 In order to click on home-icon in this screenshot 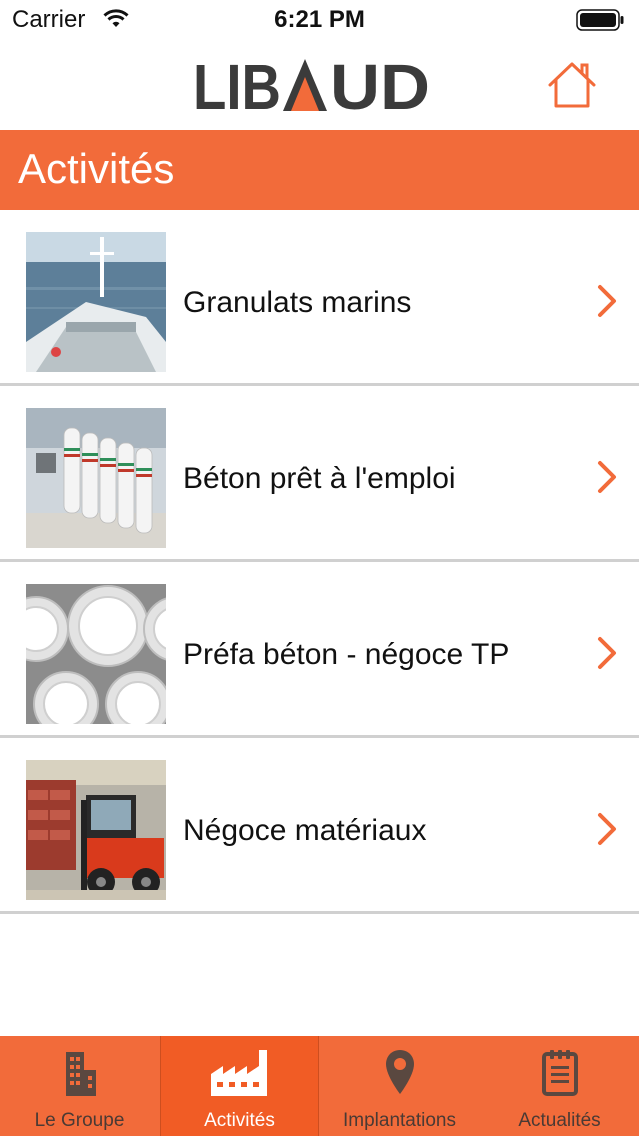, I will do `click(572, 85)`.